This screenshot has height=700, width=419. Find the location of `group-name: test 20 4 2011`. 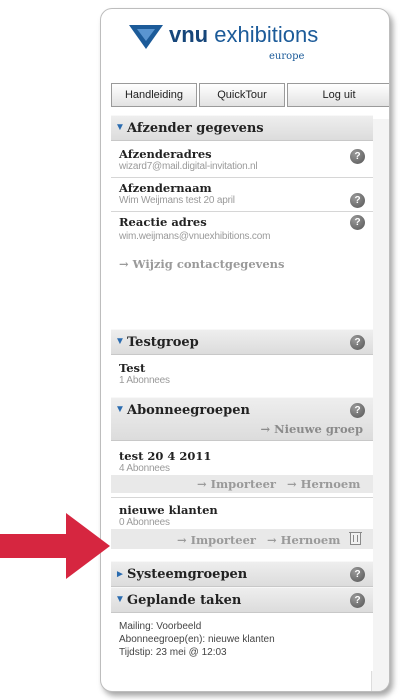

group-name: test 20 4 2011 is located at coordinates (165, 456).